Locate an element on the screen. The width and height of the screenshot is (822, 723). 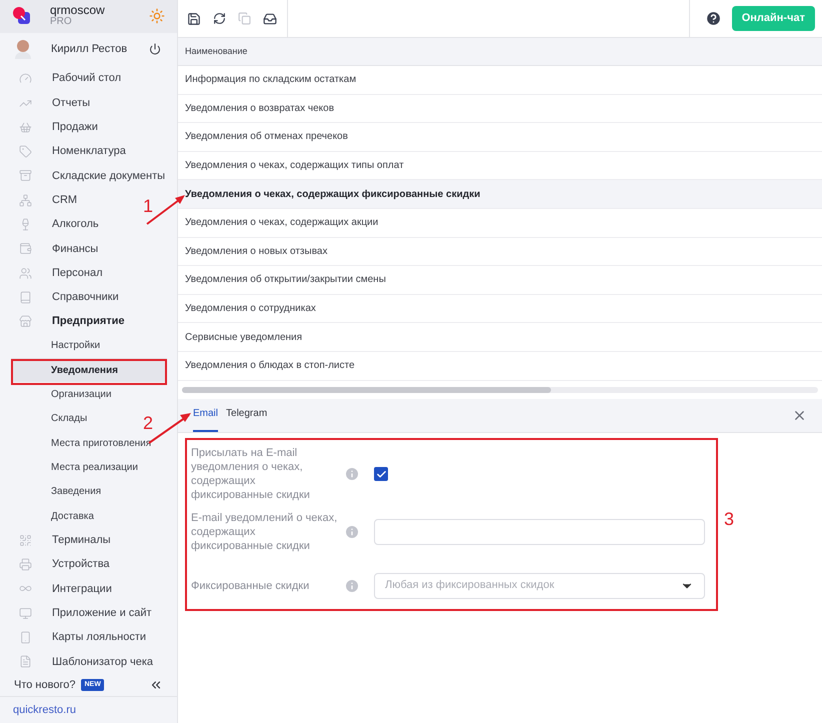
nav-item: Отчеты is located at coordinates (48, 103).